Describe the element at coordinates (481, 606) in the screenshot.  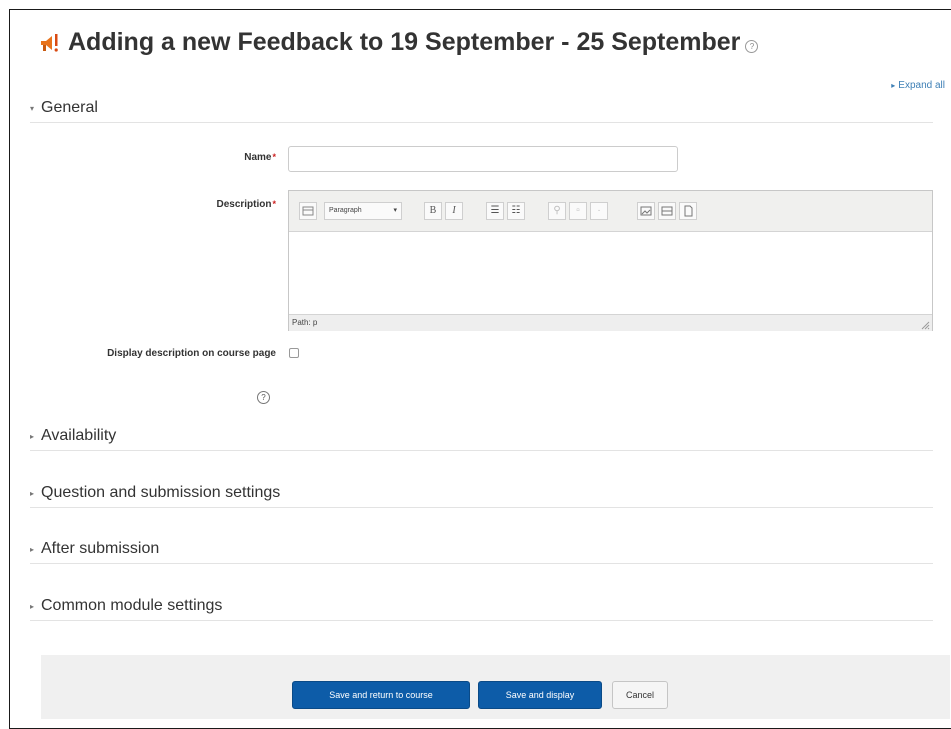
I see `section-common-module: ▸ Common module settings` at that location.